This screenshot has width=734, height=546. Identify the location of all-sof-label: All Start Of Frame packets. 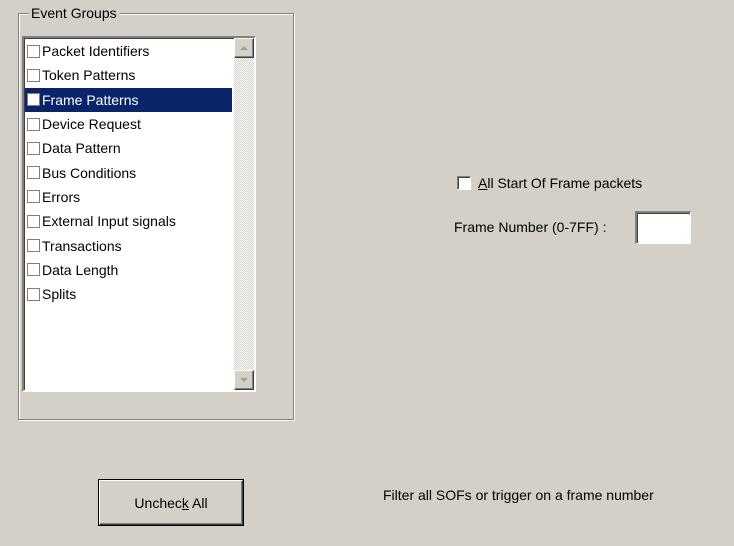
(560, 183).